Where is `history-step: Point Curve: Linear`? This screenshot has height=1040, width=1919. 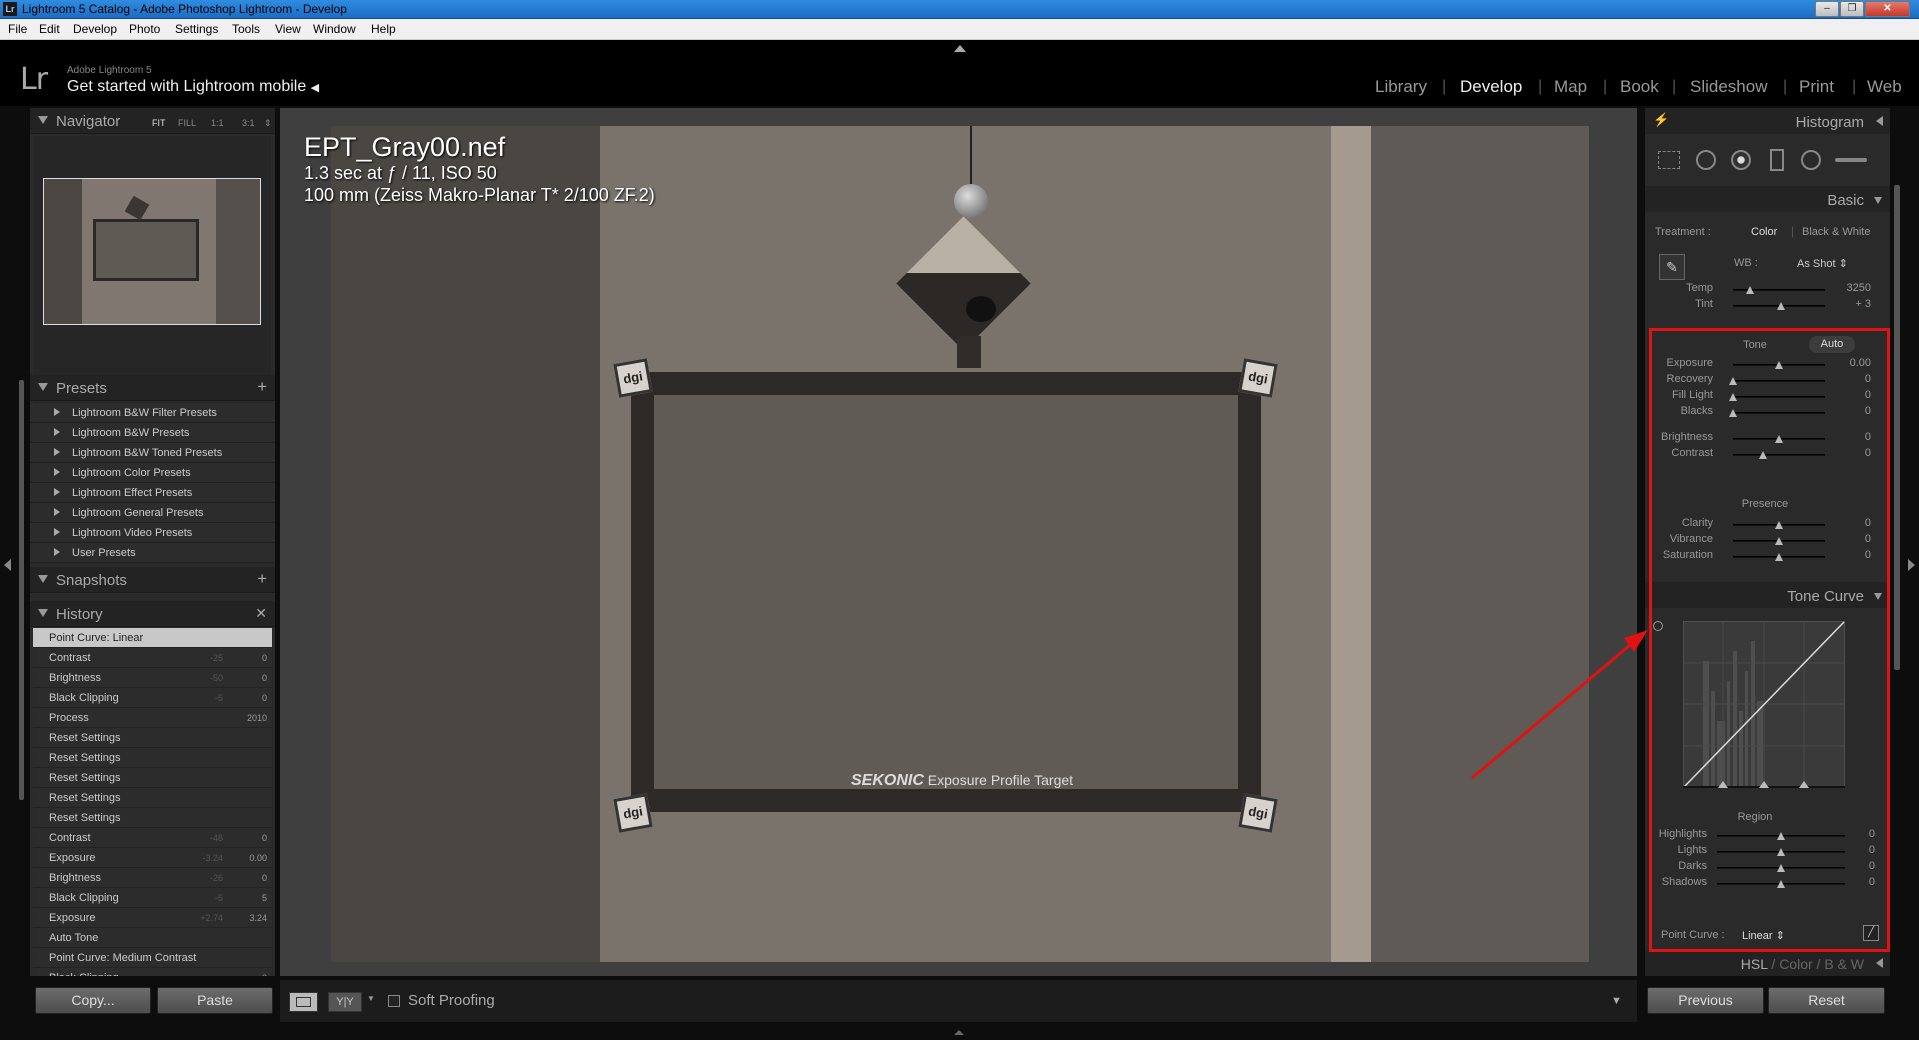 history-step: Point Curve: Linear is located at coordinates (152, 638).